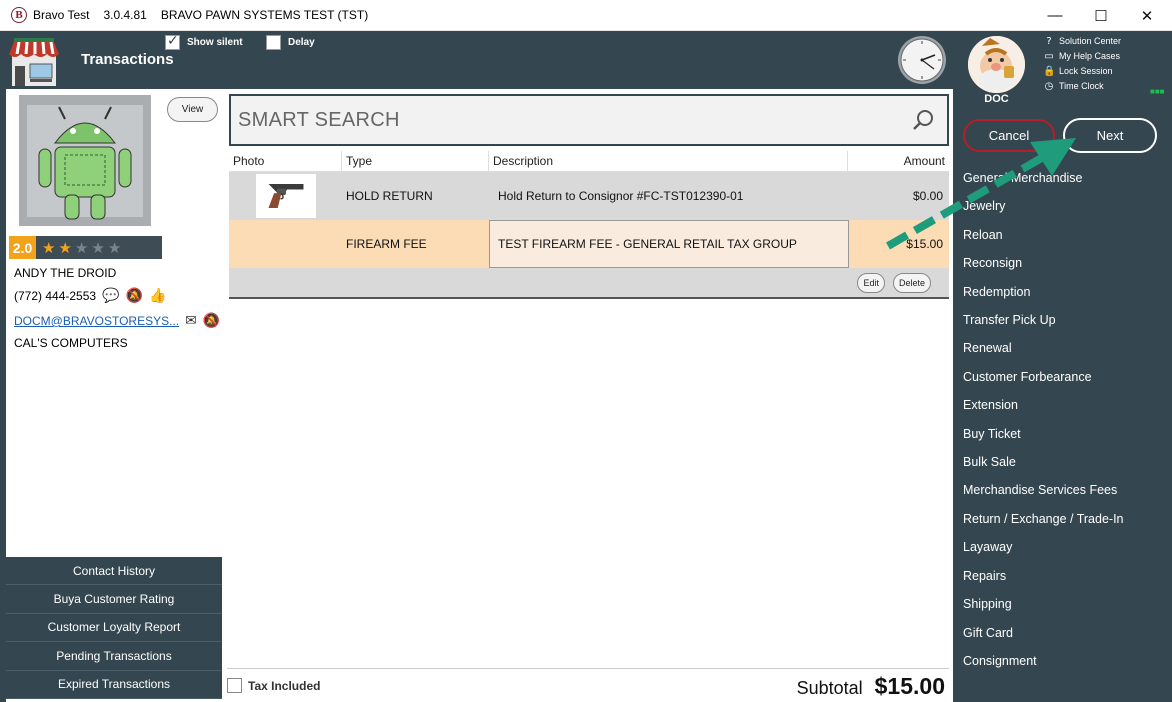 This screenshot has height=702, width=1172. Describe the element at coordinates (386, 244) in the screenshot. I see `row-type: FIREARM FEE` at that location.